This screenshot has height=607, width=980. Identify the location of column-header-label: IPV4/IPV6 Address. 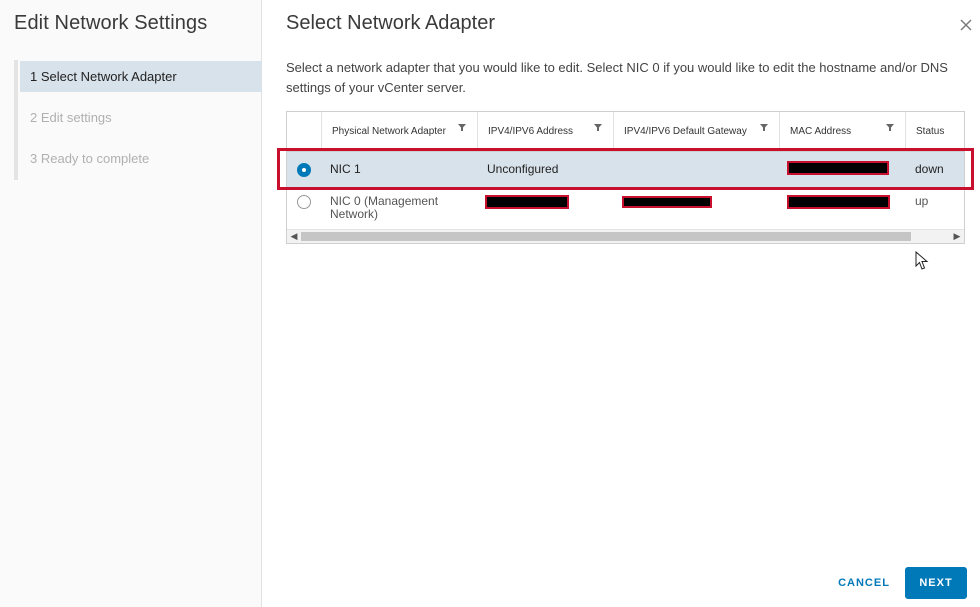
(531, 131).